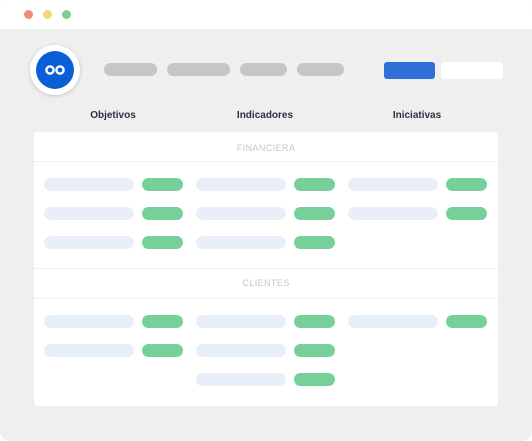  What do you see at coordinates (265, 115) in the screenshot?
I see `column-header-indicadores: Indicadores` at bounding box center [265, 115].